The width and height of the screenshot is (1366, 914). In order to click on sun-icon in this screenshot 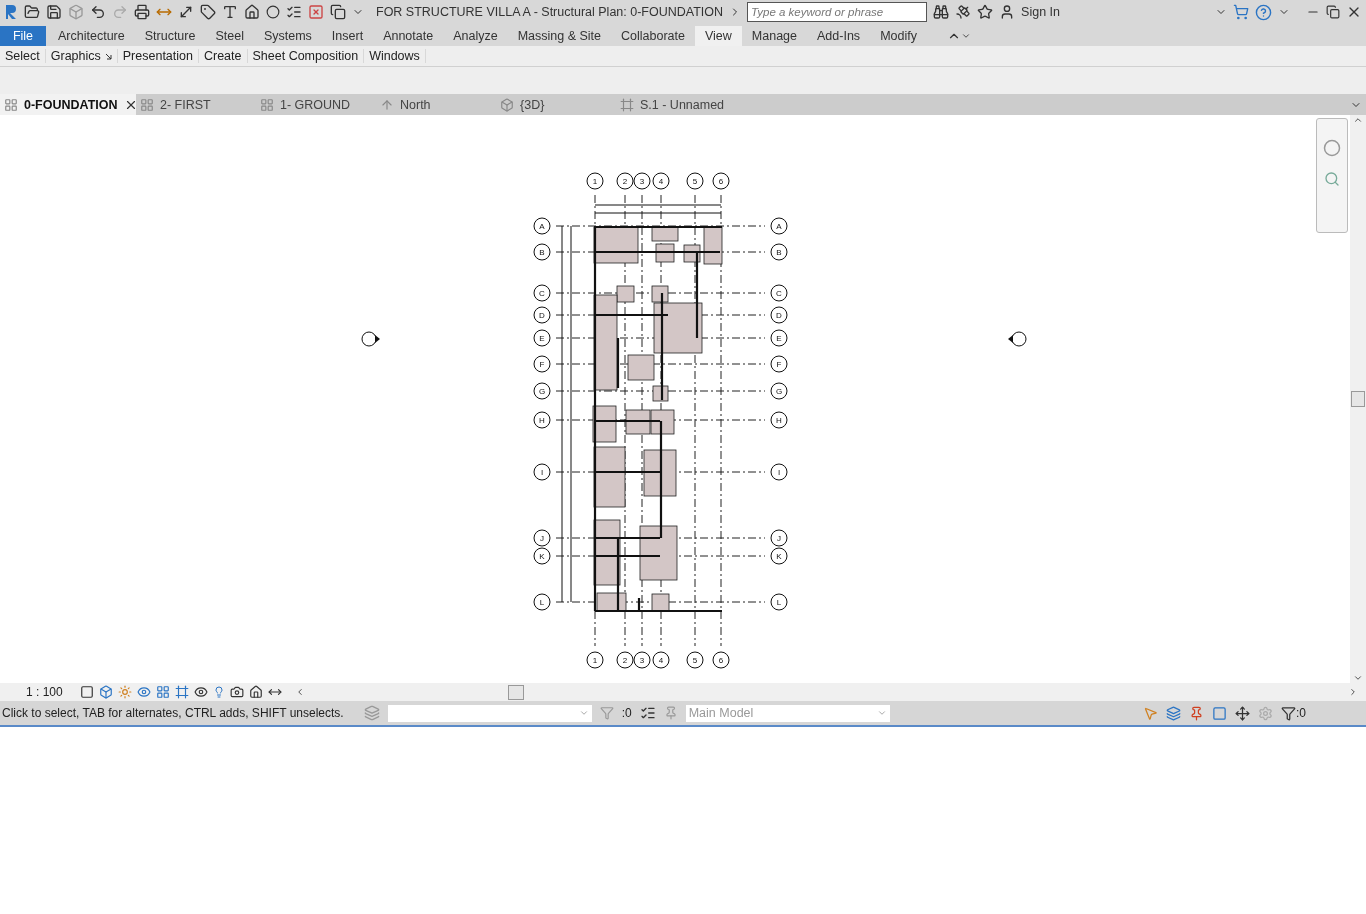, I will do `click(124, 692)`.